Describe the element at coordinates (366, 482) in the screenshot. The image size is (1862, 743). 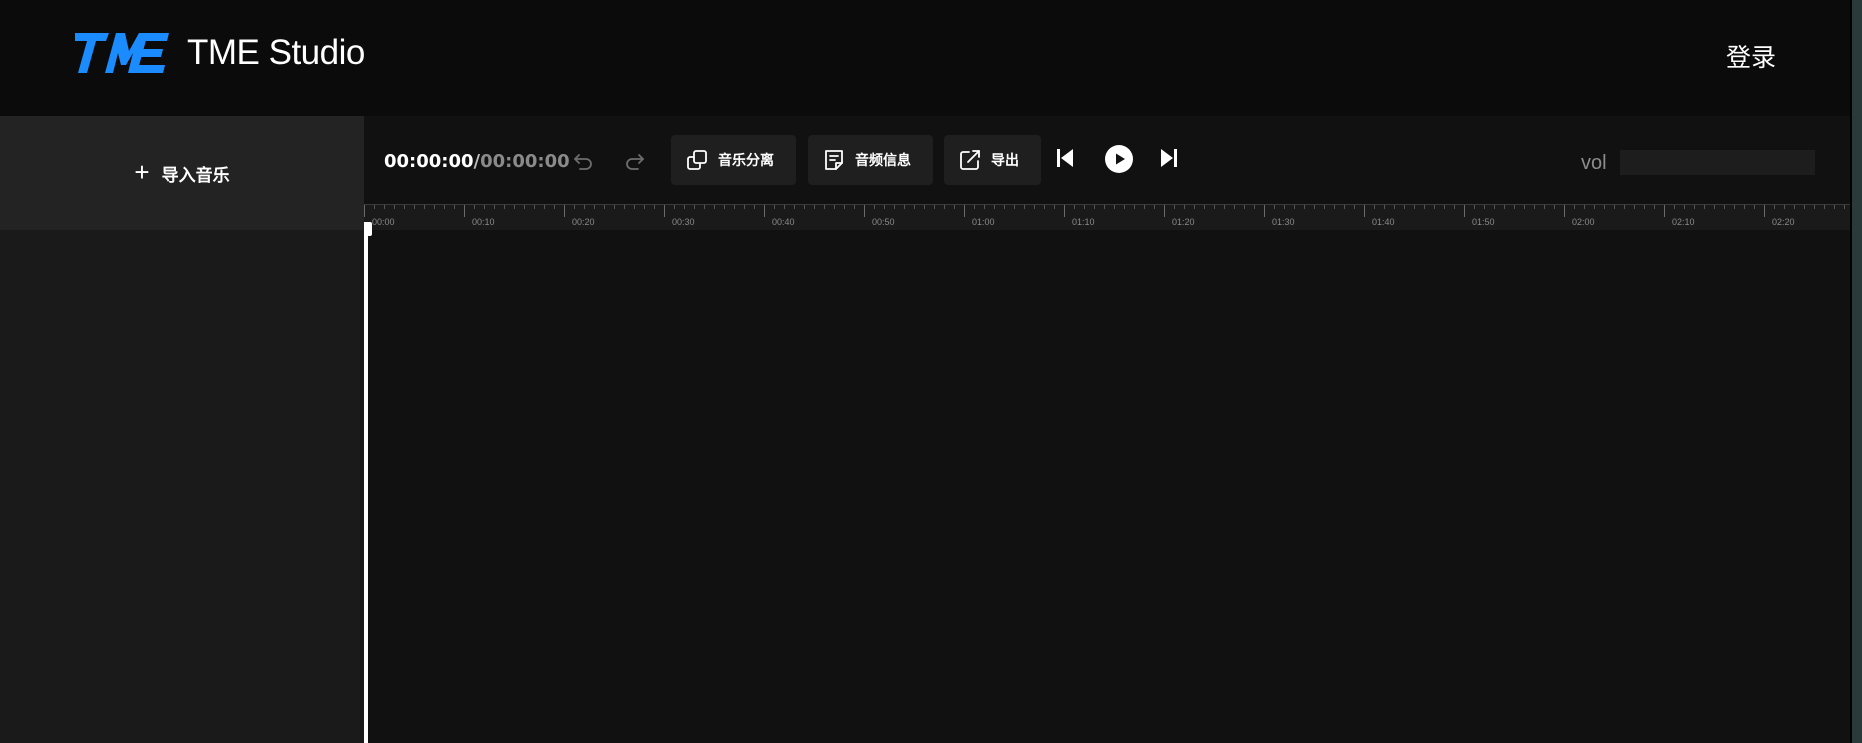
I see `playhead` at that location.